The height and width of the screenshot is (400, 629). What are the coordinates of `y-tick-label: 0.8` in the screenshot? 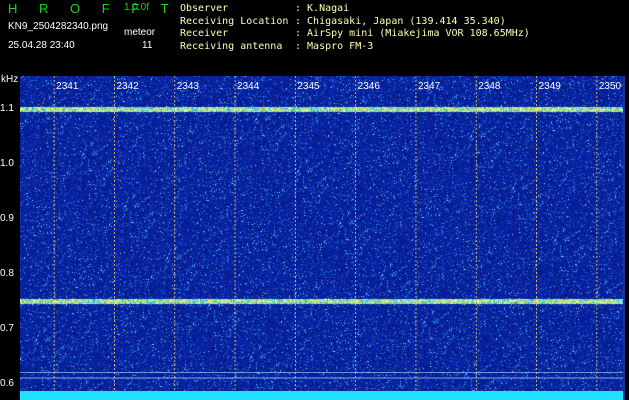 It's located at (7, 273).